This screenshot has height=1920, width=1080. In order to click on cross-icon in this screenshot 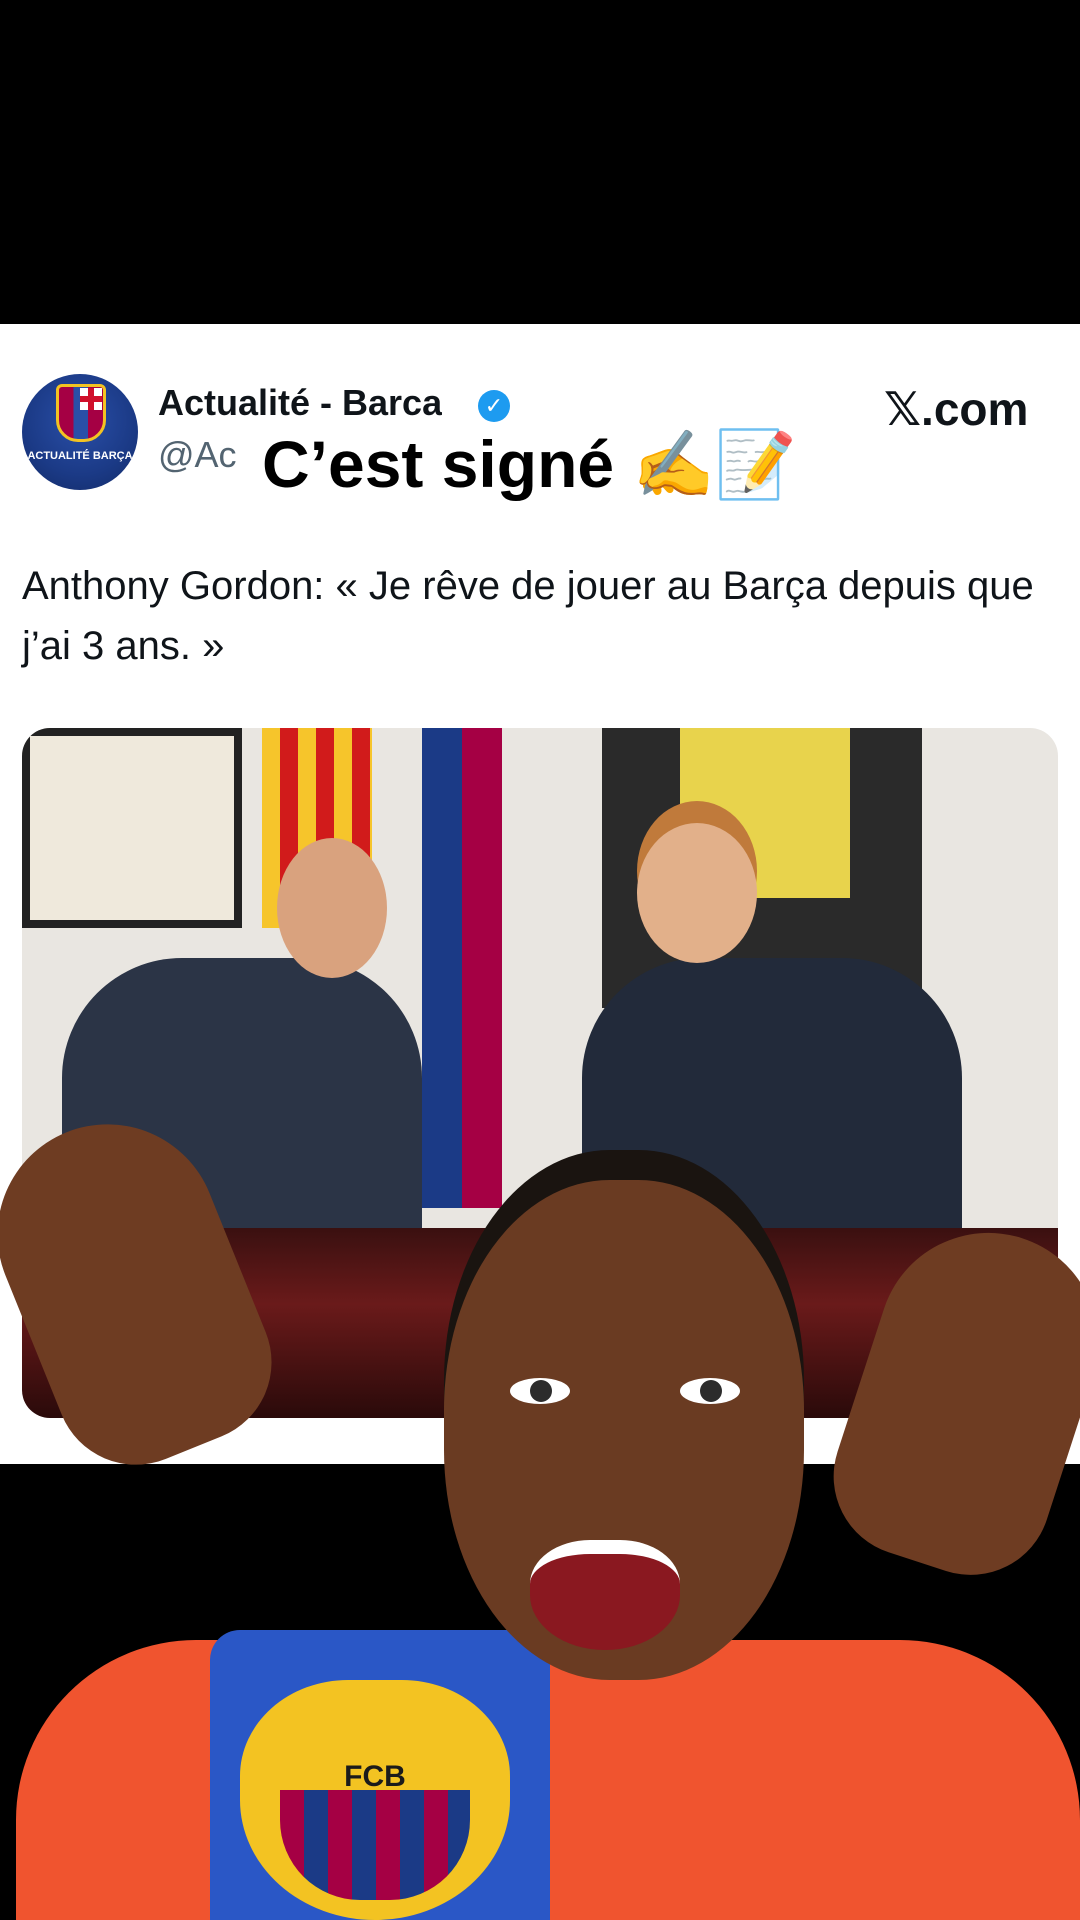, I will do `click(91, 399)`.